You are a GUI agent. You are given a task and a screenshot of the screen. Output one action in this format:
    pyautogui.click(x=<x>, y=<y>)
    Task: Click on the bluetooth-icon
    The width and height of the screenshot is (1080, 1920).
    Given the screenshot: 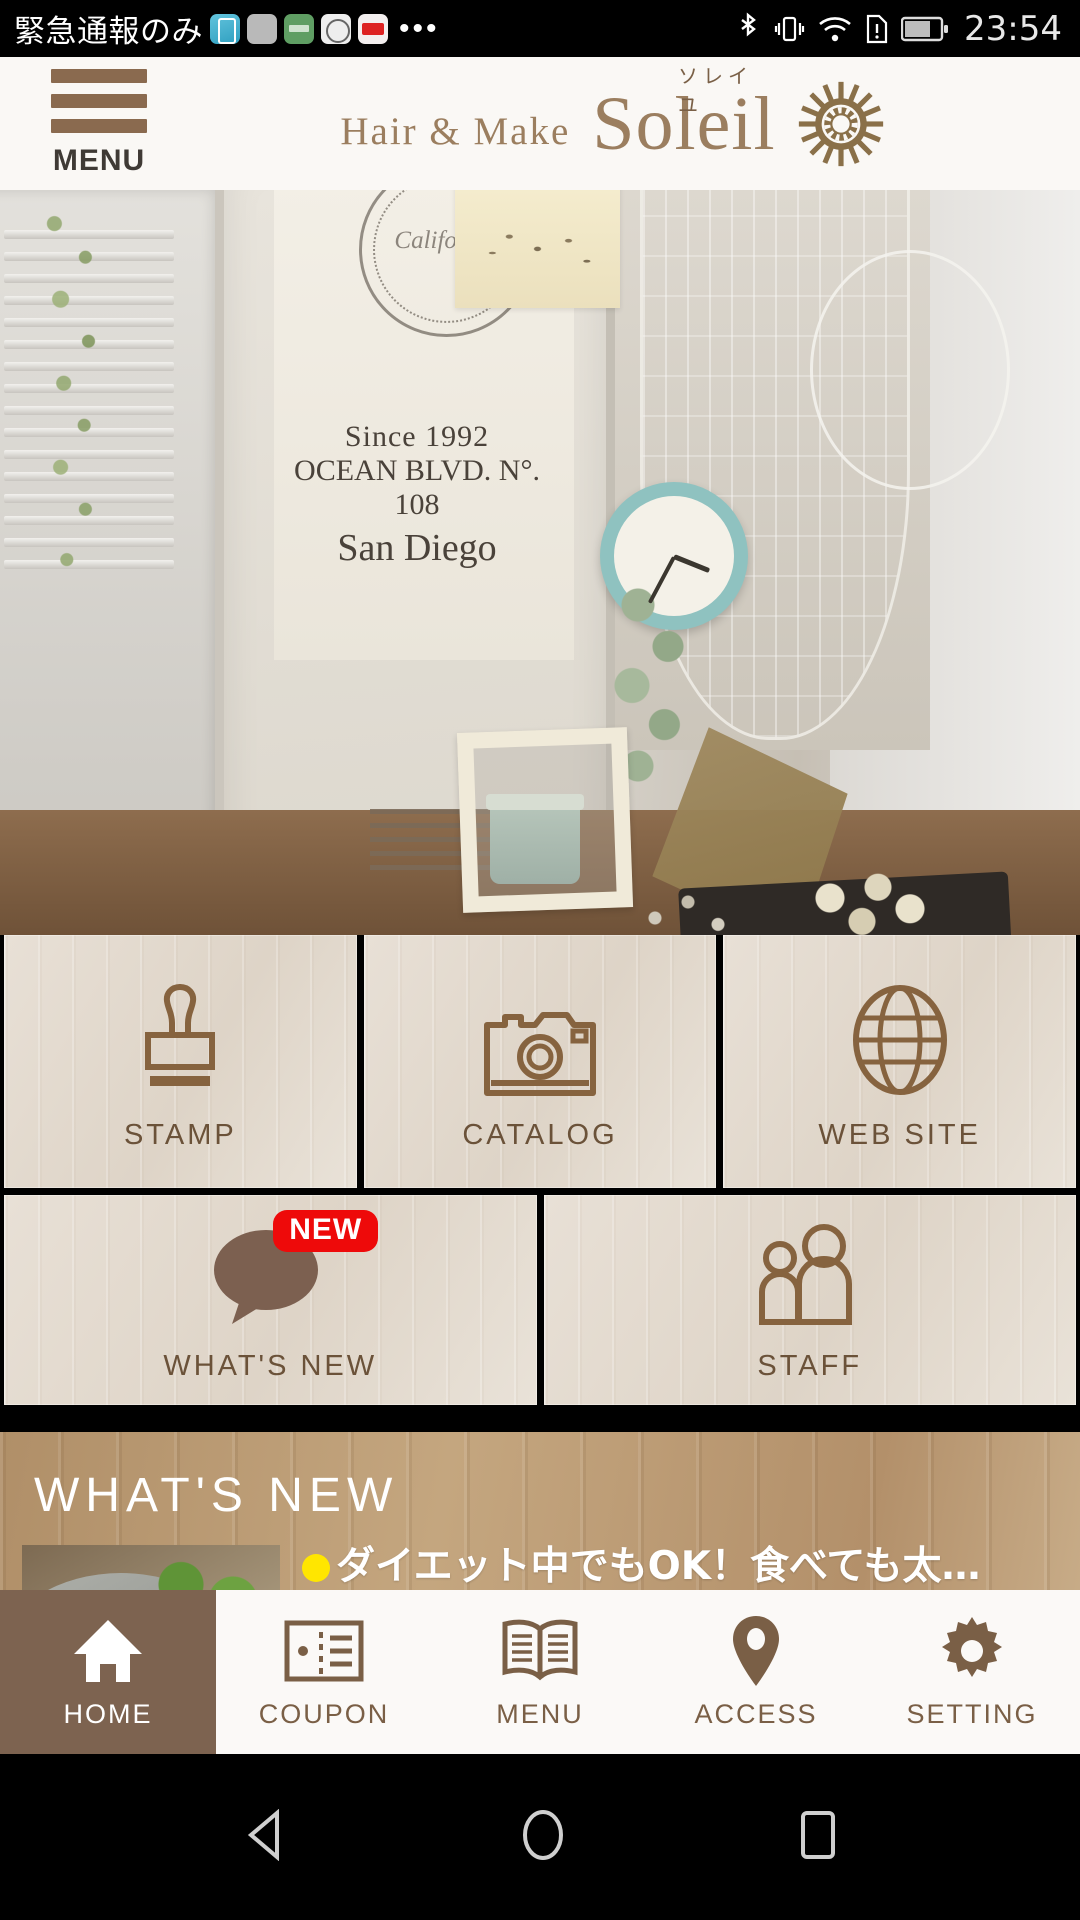 What is the action you would take?
    pyautogui.click(x=748, y=28)
    